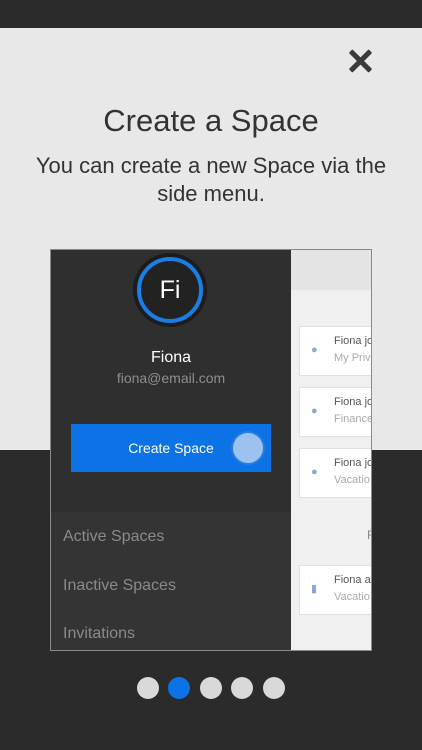  Describe the element at coordinates (99, 634) in the screenshot. I see `menu-item-invitations: Invitations` at that location.